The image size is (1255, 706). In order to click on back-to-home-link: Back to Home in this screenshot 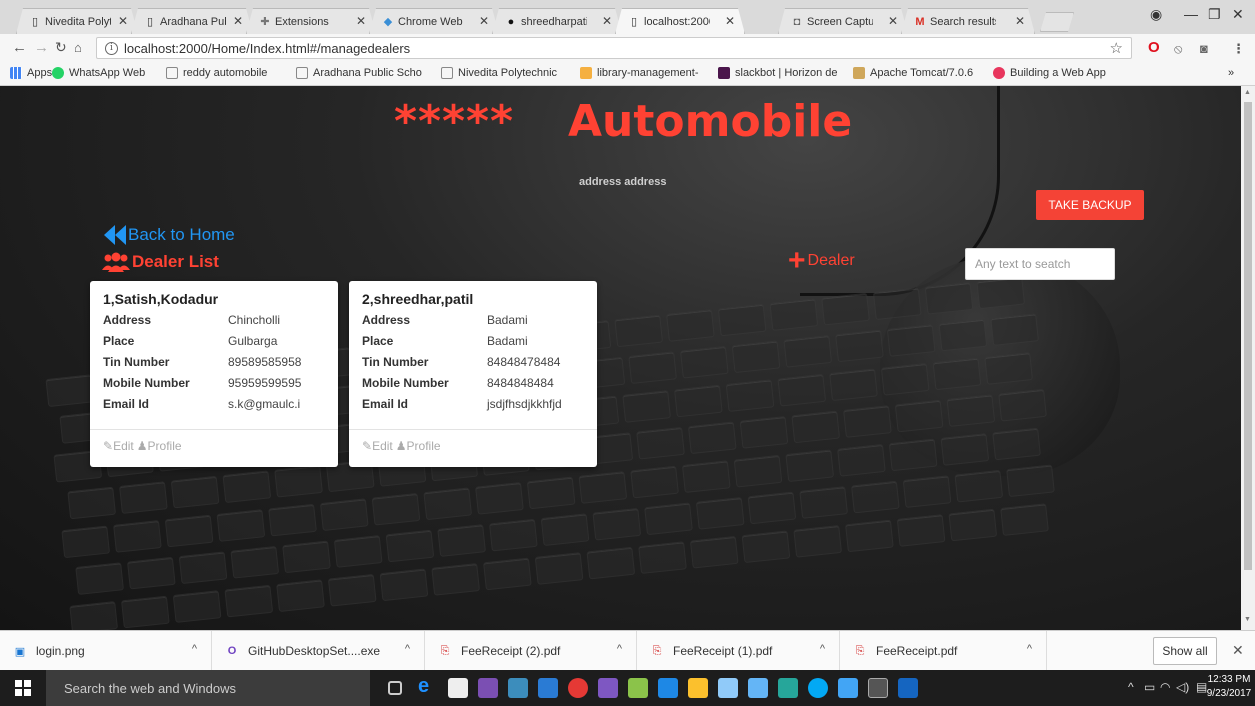, I will do `click(169, 235)`.